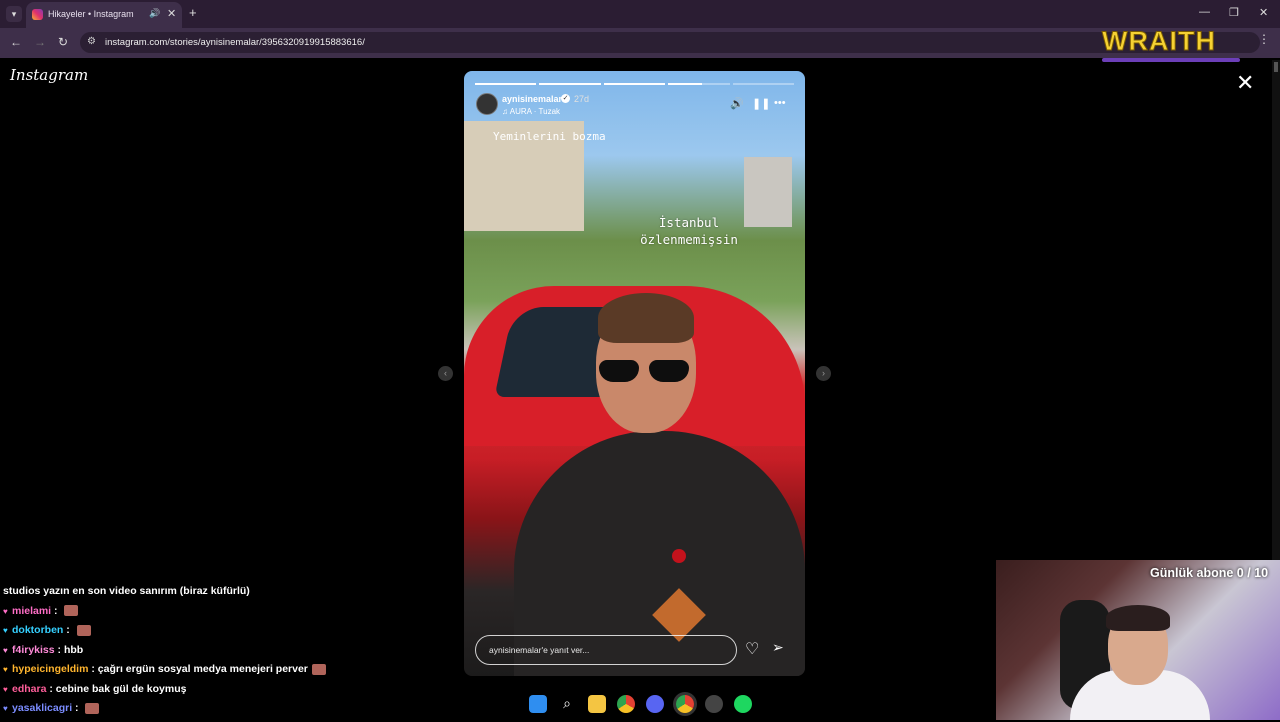 Image resolution: width=1280 pixels, height=722 pixels. Describe the element at coordinates (40, 42) in the screenshot. I see `forward-icon: →` at that location.